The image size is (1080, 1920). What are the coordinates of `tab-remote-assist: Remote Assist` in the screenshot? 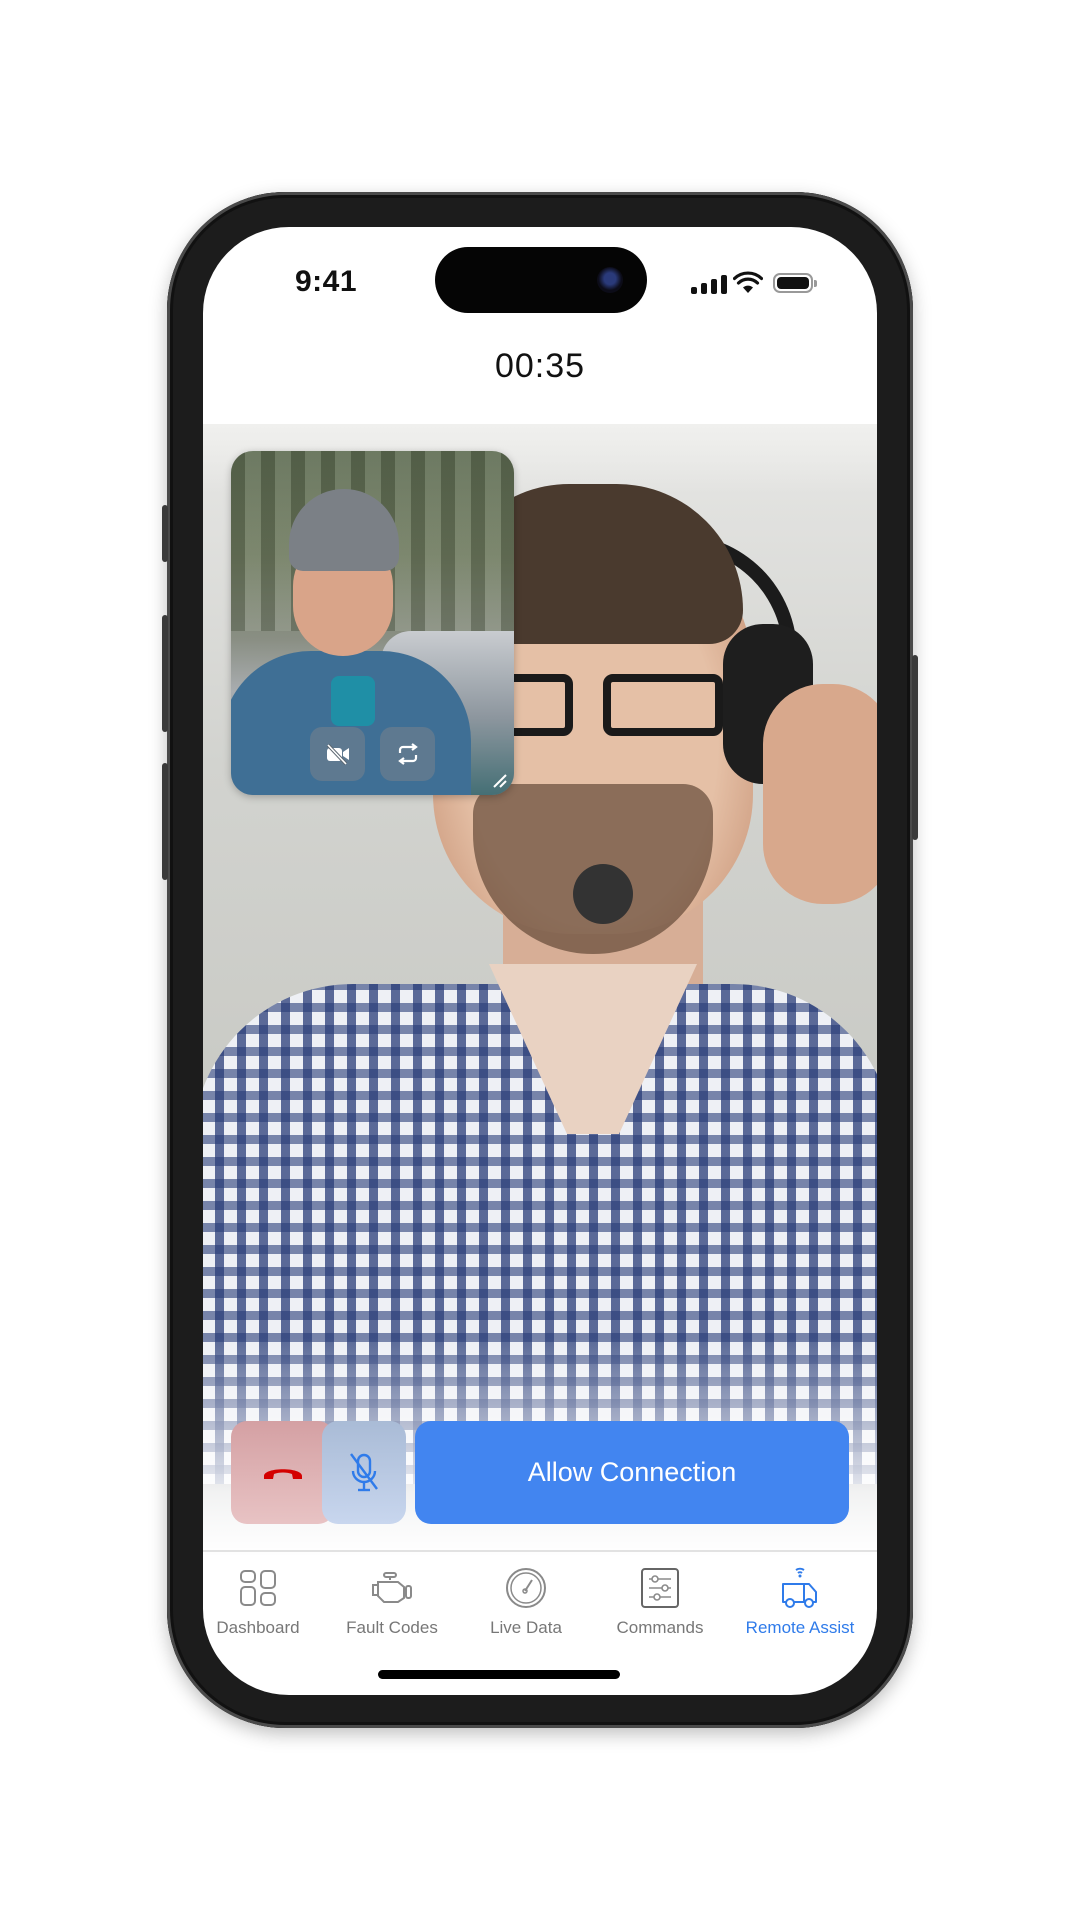 It's located at (800, 1602).